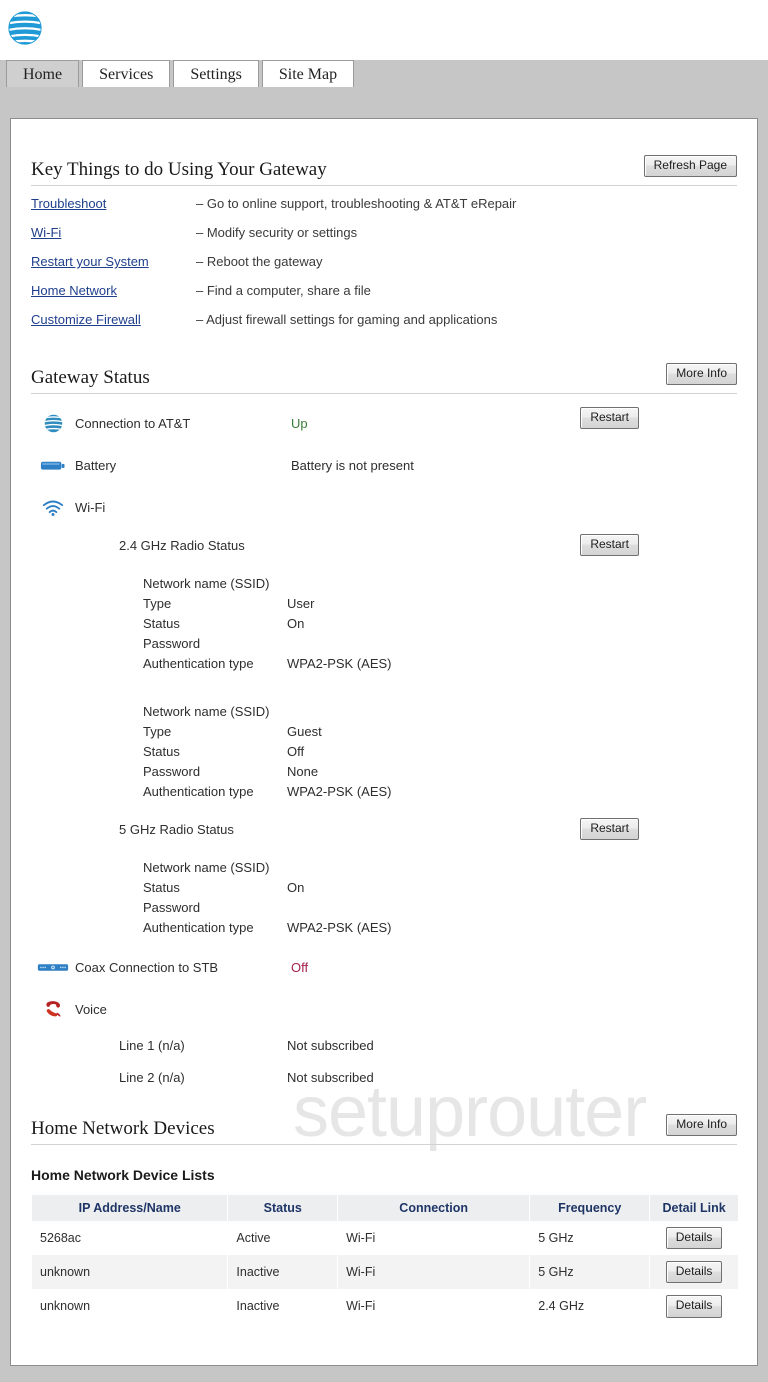 The height and width of the screenshot is (1382, 768). I want to click on device-list-subtitle: Home Network Device Lists, so click(123, 1175).